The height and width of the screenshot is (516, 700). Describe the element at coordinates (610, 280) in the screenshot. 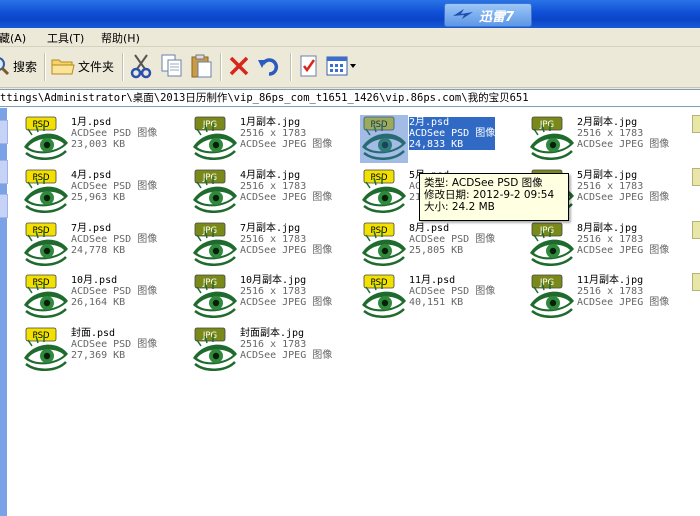

I see `file-name: 11月副本.jpg` at that location.